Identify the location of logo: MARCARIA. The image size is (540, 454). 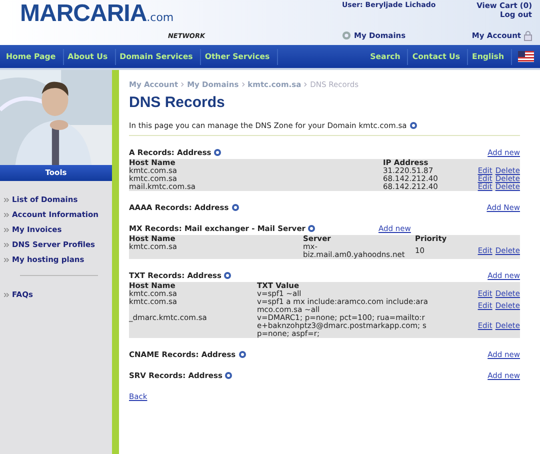
(83, 14).